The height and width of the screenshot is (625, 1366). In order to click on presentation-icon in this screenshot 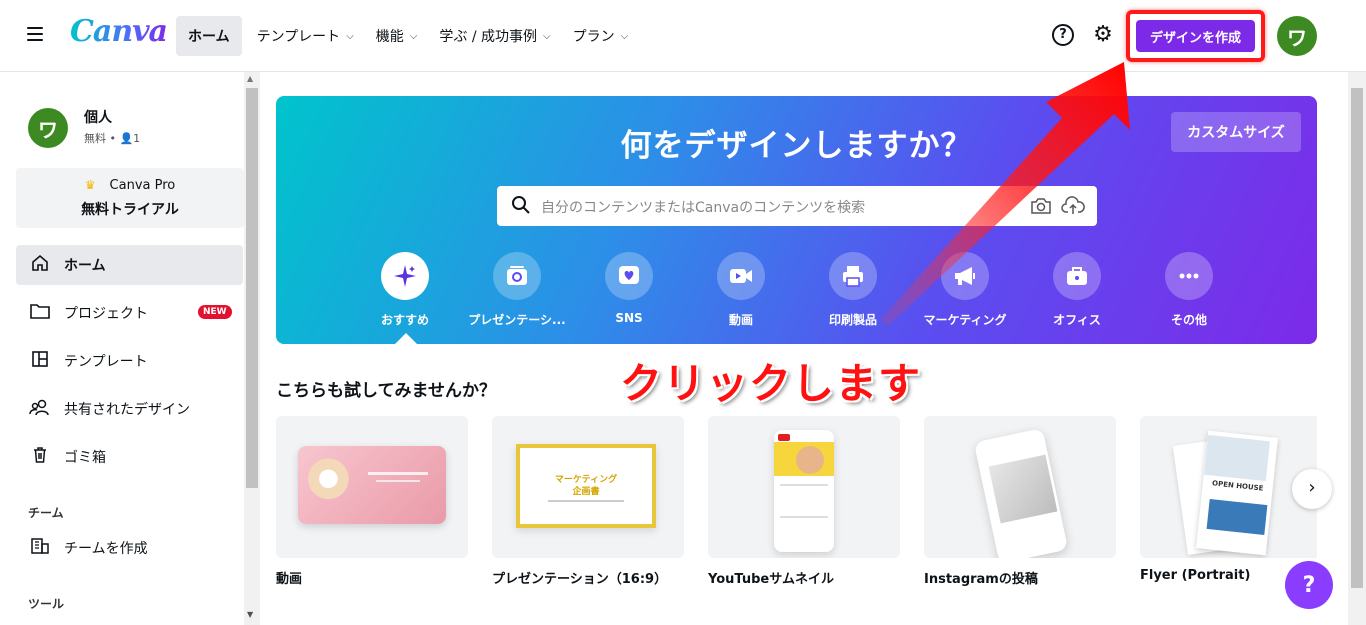, I will do `click(517, 276)`.